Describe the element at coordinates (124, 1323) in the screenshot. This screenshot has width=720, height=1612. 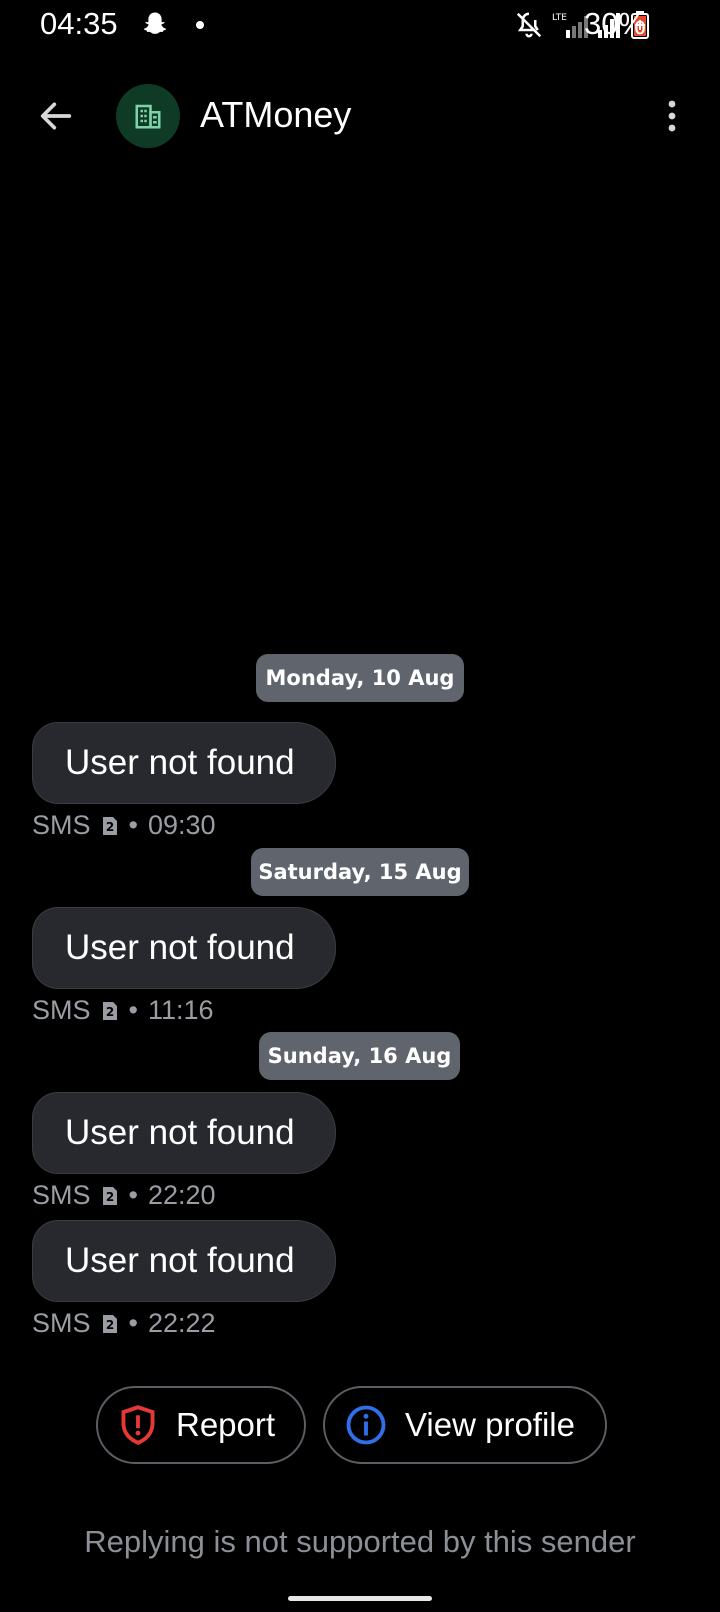
I see `message-meta: SMS 2 • 22:22` at that location.